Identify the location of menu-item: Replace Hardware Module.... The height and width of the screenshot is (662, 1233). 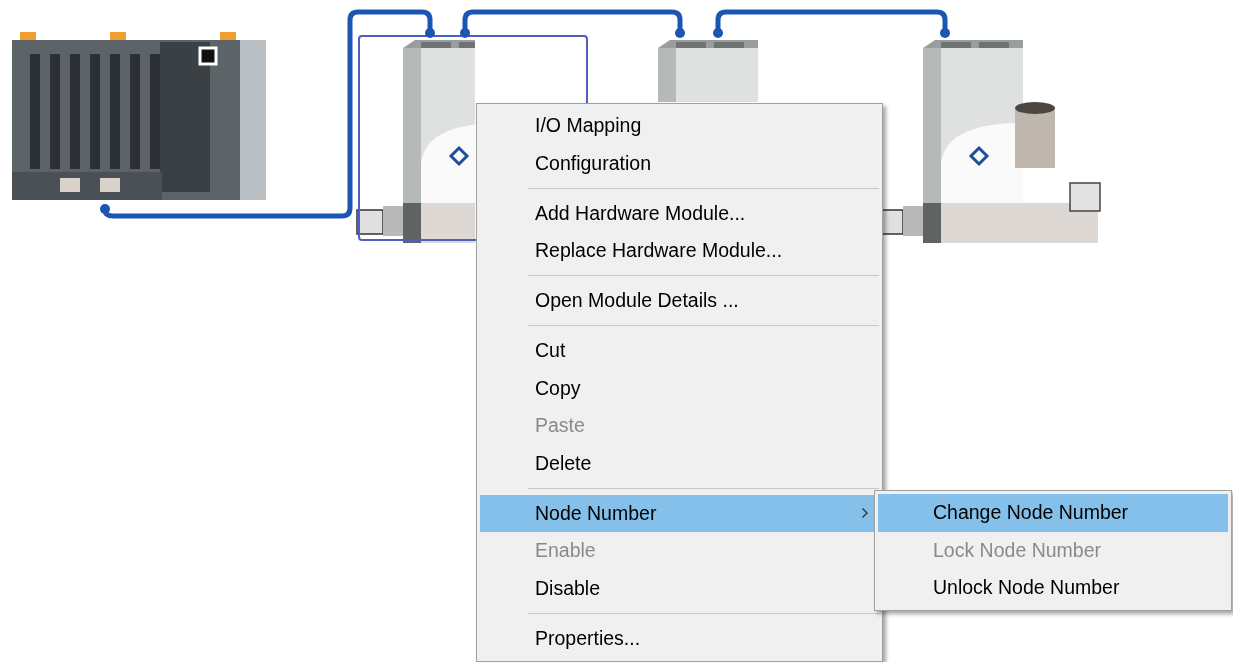
(679, 251).